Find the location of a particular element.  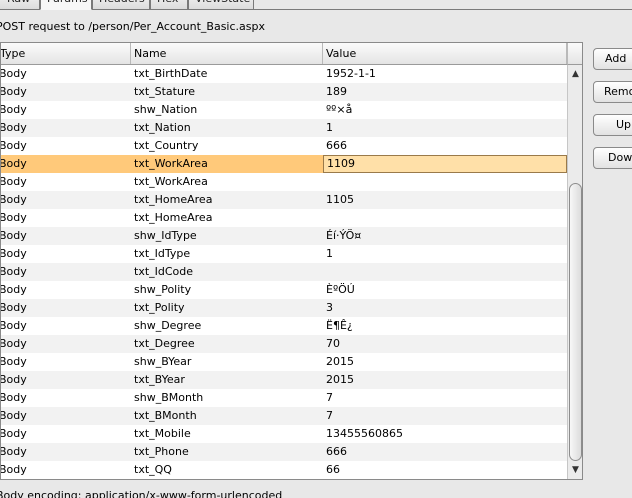

triangle-down-icon: ▼ is located at coordinates (575, 470).